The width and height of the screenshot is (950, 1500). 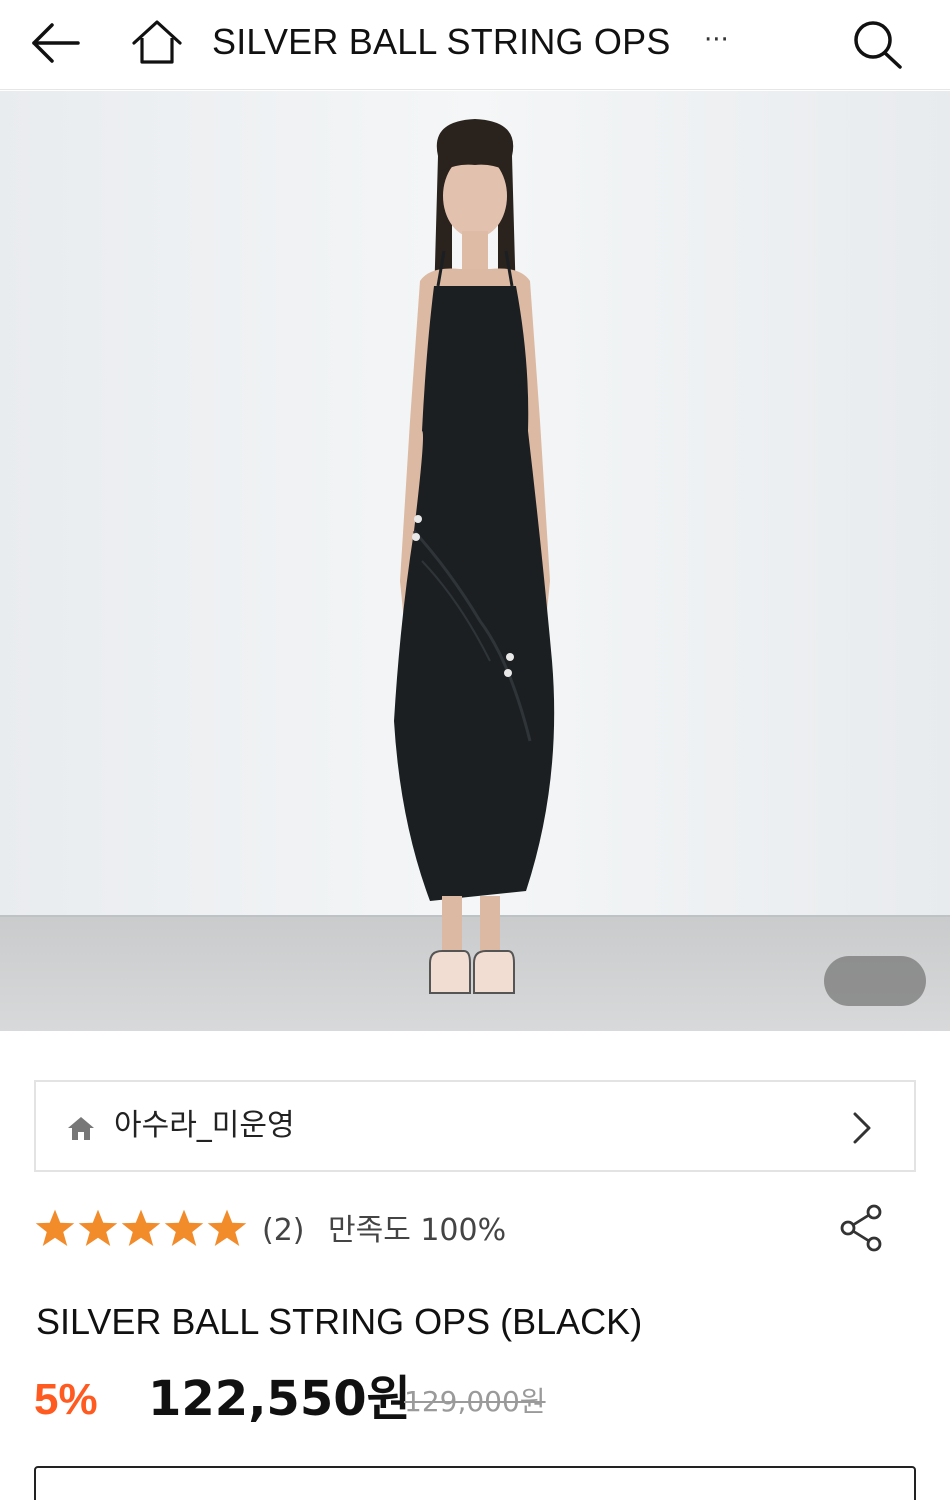 What do you see at coordinates (716, 40) in the screenshot?
I see `title-ellipsis: ···` at bounding box center [716, 40].